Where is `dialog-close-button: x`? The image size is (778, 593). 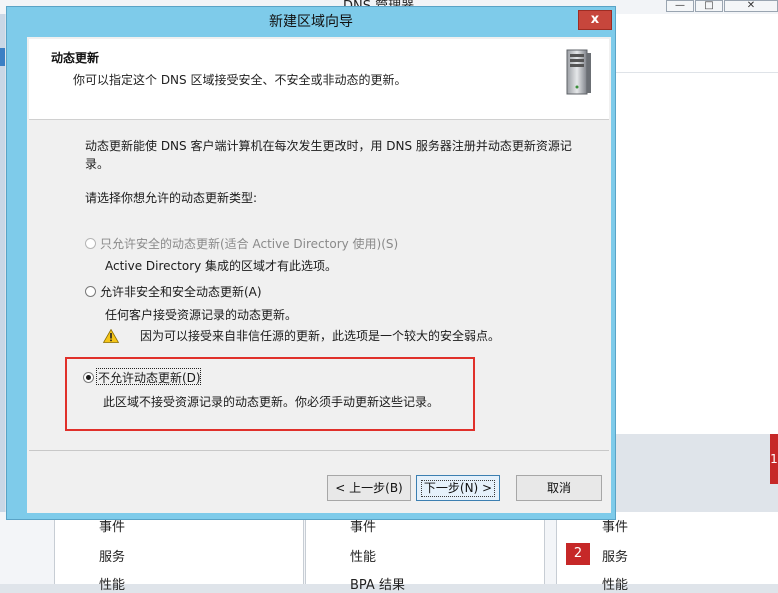 dialog-close-button: x is located at coordinates (595, 20).